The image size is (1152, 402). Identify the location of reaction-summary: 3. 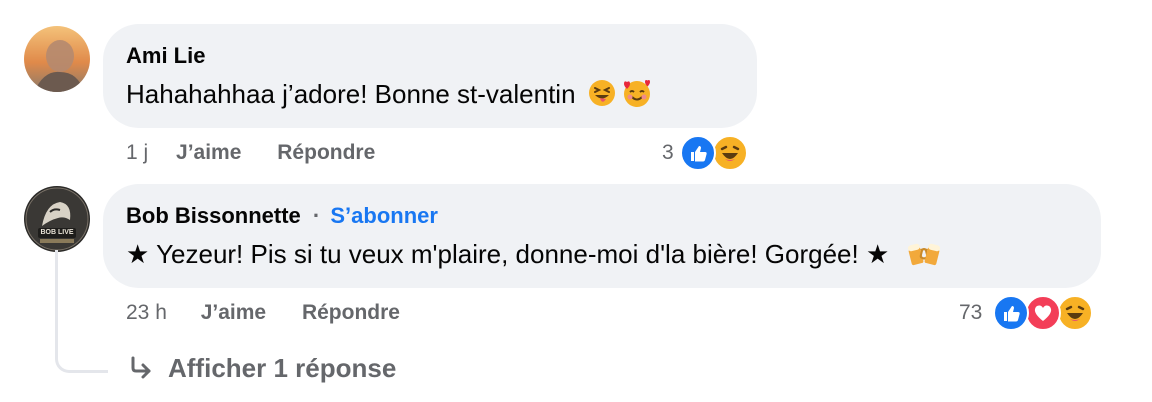
(707, 153).